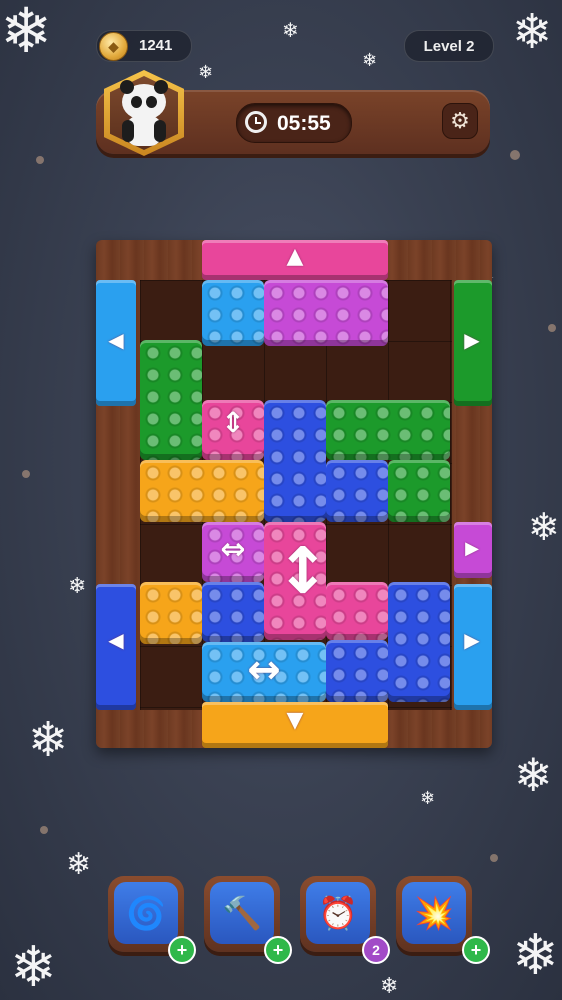  What do you see at coordinates (419, 491) in the screenshot?
I see `block-green-l-shape-part` at bounding box center [419, 491].